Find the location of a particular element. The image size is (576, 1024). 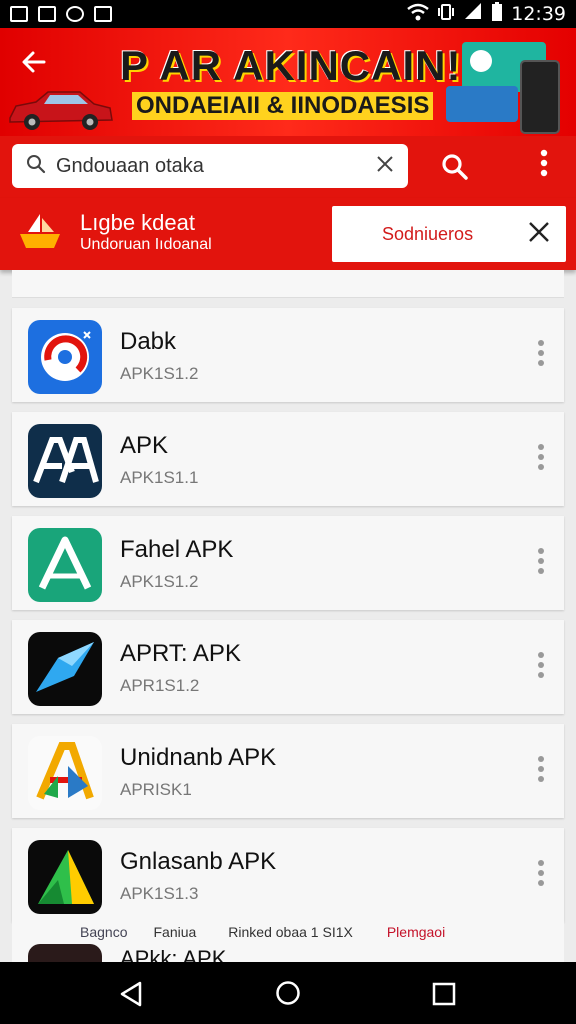

list-item-partial: APkk: APK is located at coordinates (288, 952).